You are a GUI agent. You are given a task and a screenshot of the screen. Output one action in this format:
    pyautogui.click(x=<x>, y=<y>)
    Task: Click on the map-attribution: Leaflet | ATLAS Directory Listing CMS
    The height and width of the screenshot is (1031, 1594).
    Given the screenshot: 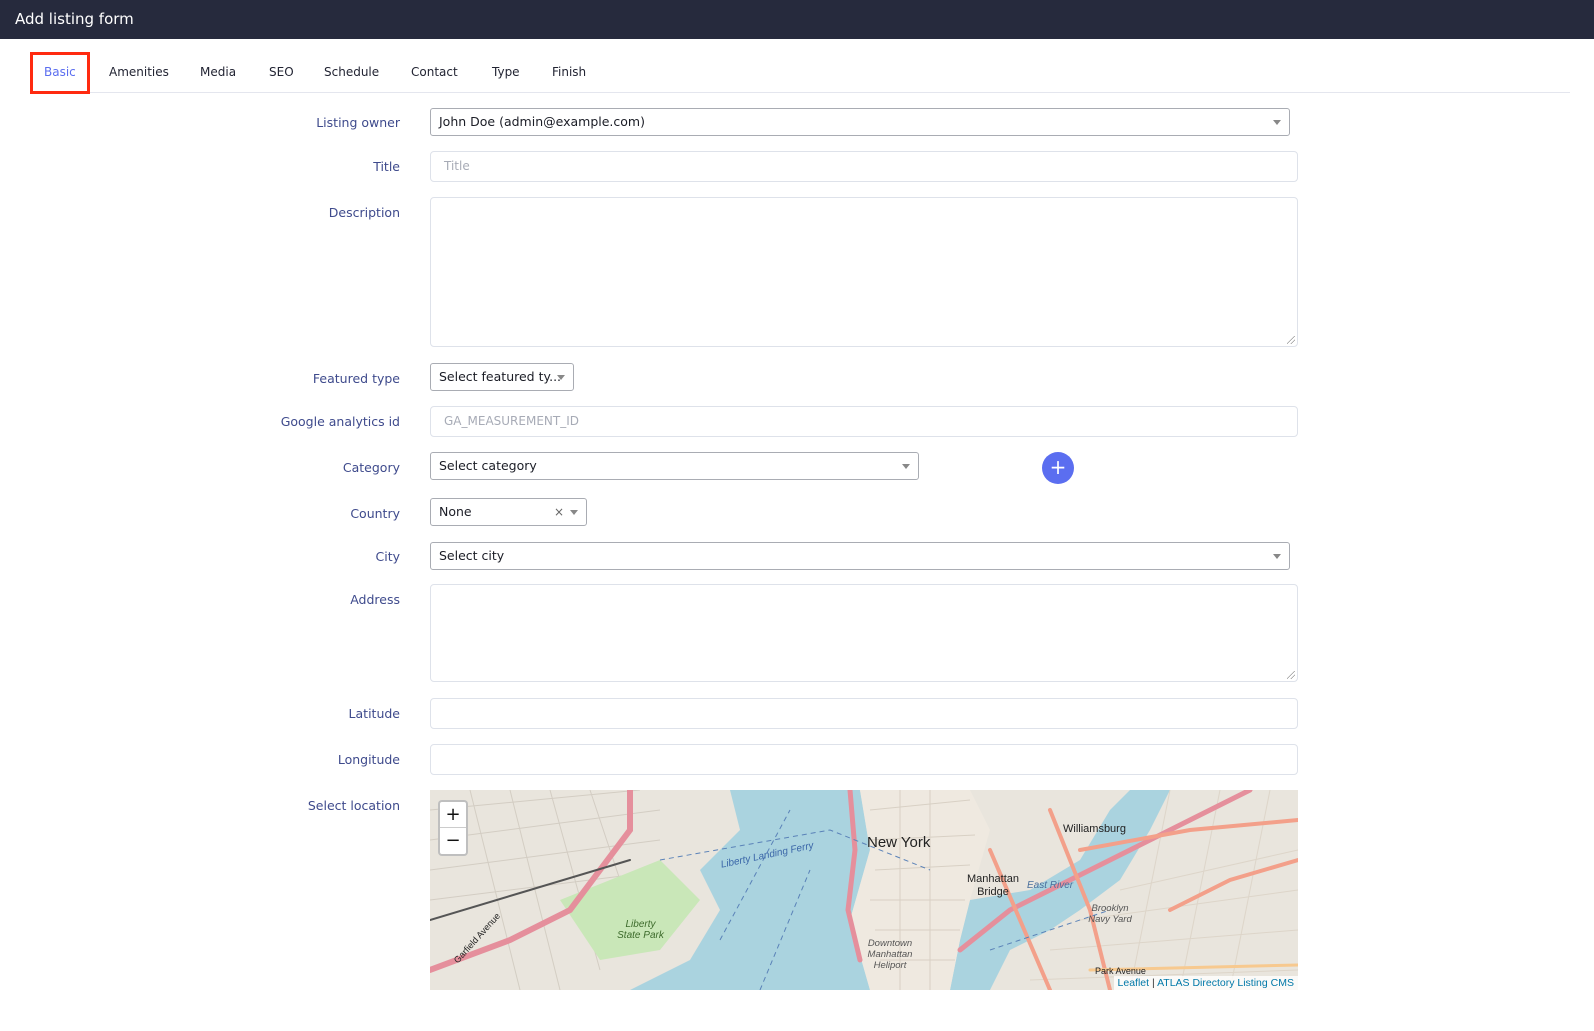 What is the action you would take?
    pyautogui.click(x=1205, y=983)
    